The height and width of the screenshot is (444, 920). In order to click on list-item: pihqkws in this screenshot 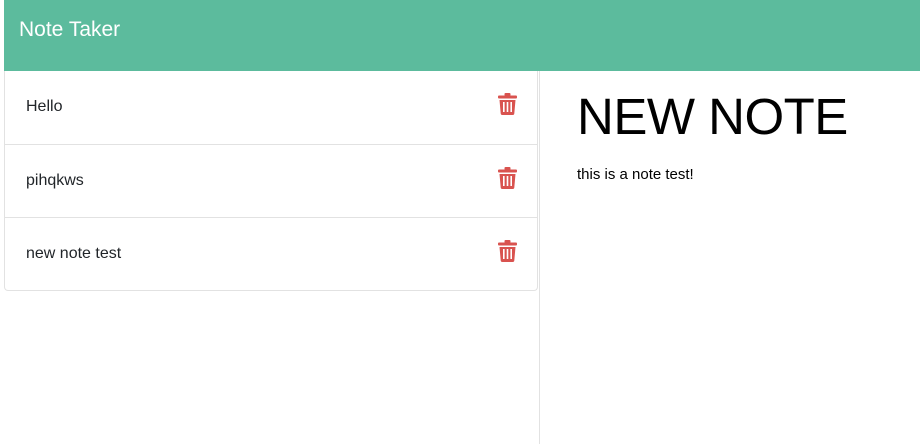, I will do `click(271, 180)`.